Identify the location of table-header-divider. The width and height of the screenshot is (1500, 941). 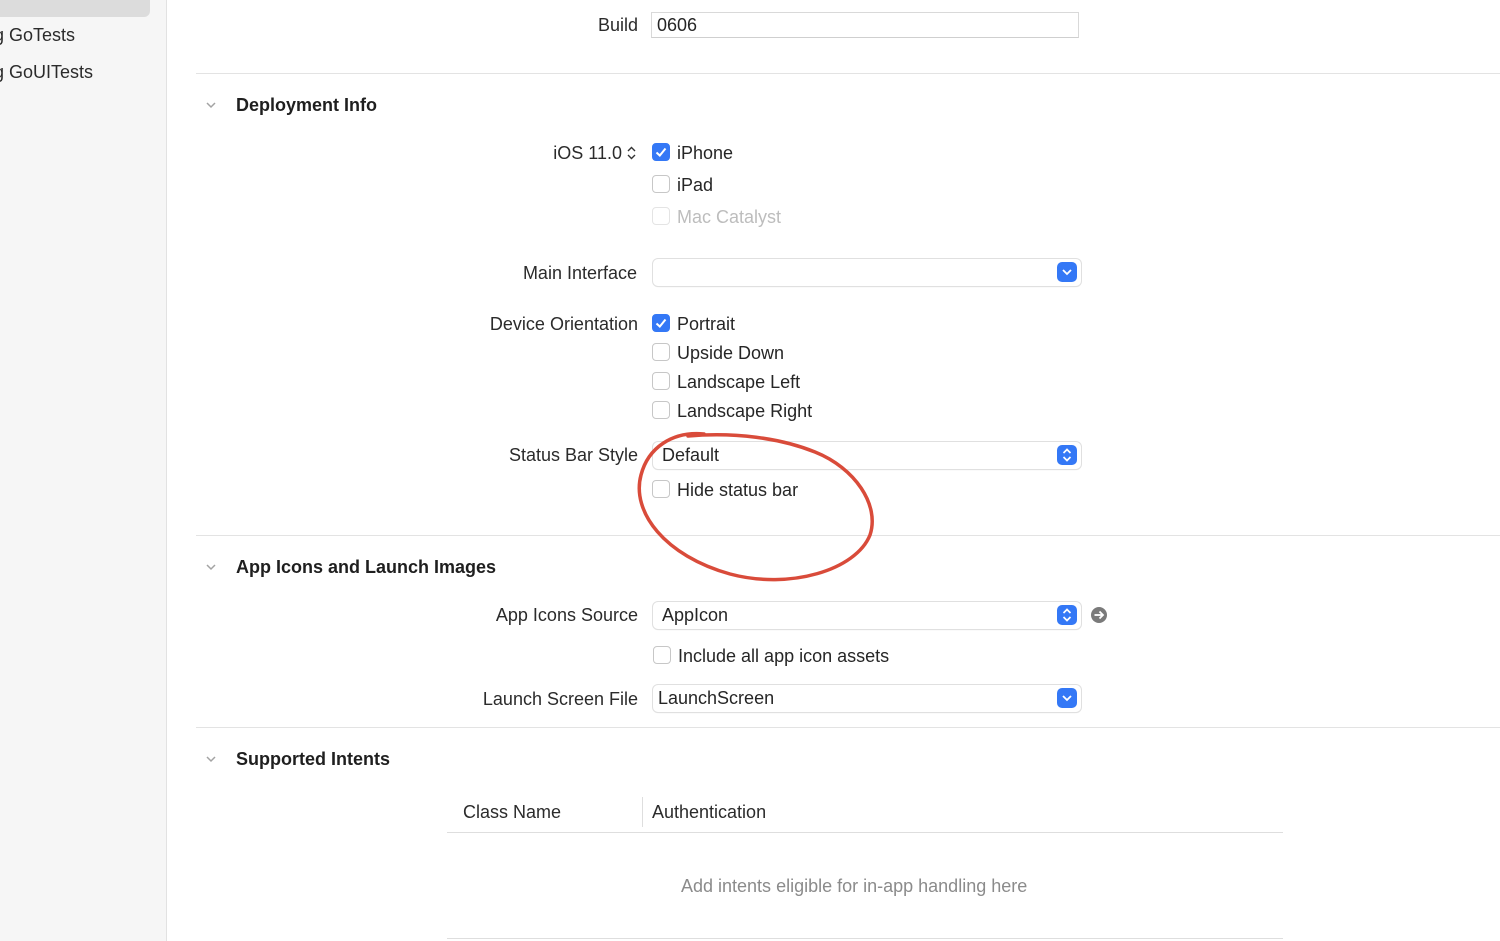
(865, 832).